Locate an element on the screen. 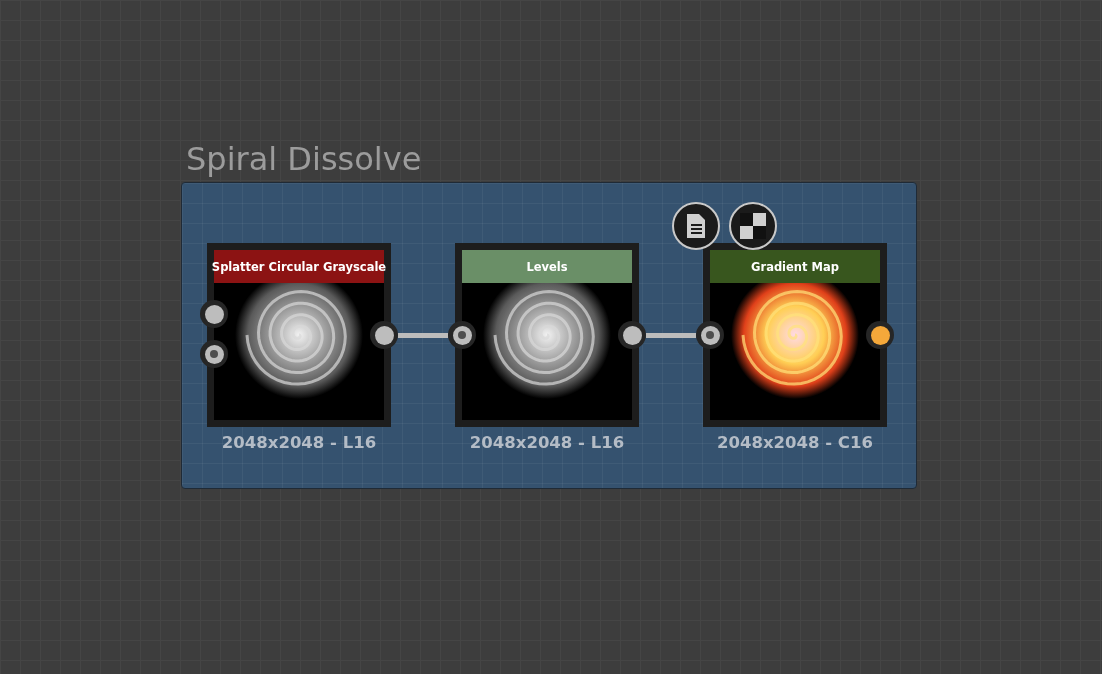 Image resolution: width=1102 pixels, height=674 pixels. graph-node: Splatter Circular Grayscale is located at coordinates (299, 335).